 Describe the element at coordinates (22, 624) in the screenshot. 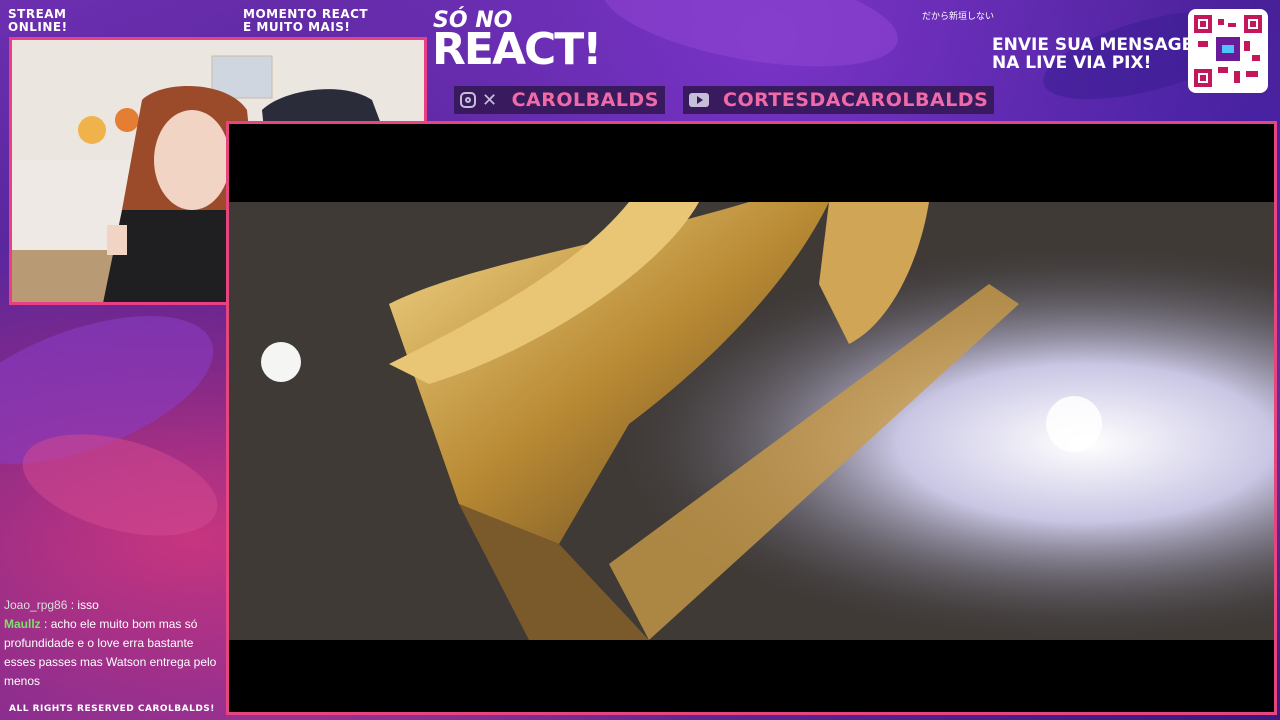

I see `chat-username: Maullz` at that location.